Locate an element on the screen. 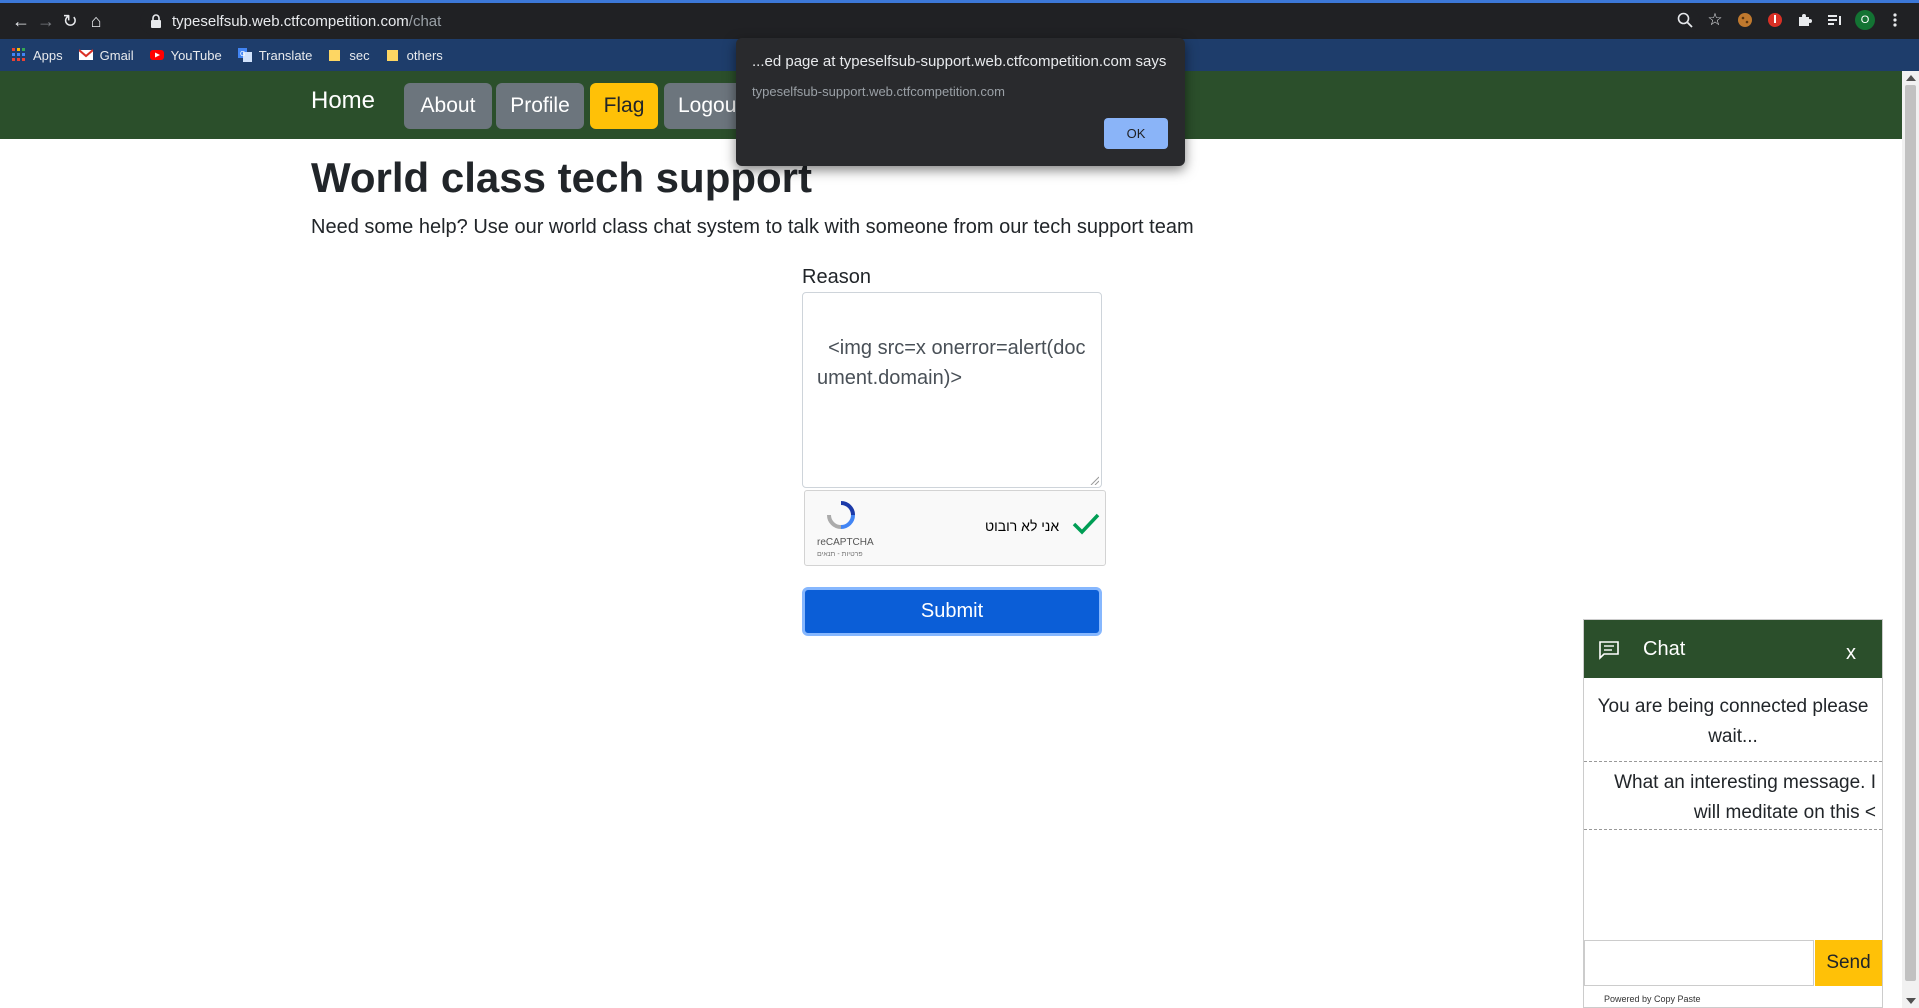 The height and width of the screenshot is (1008, 1919). bookmark-translate: G Translate is located at coordinates (275, 55).